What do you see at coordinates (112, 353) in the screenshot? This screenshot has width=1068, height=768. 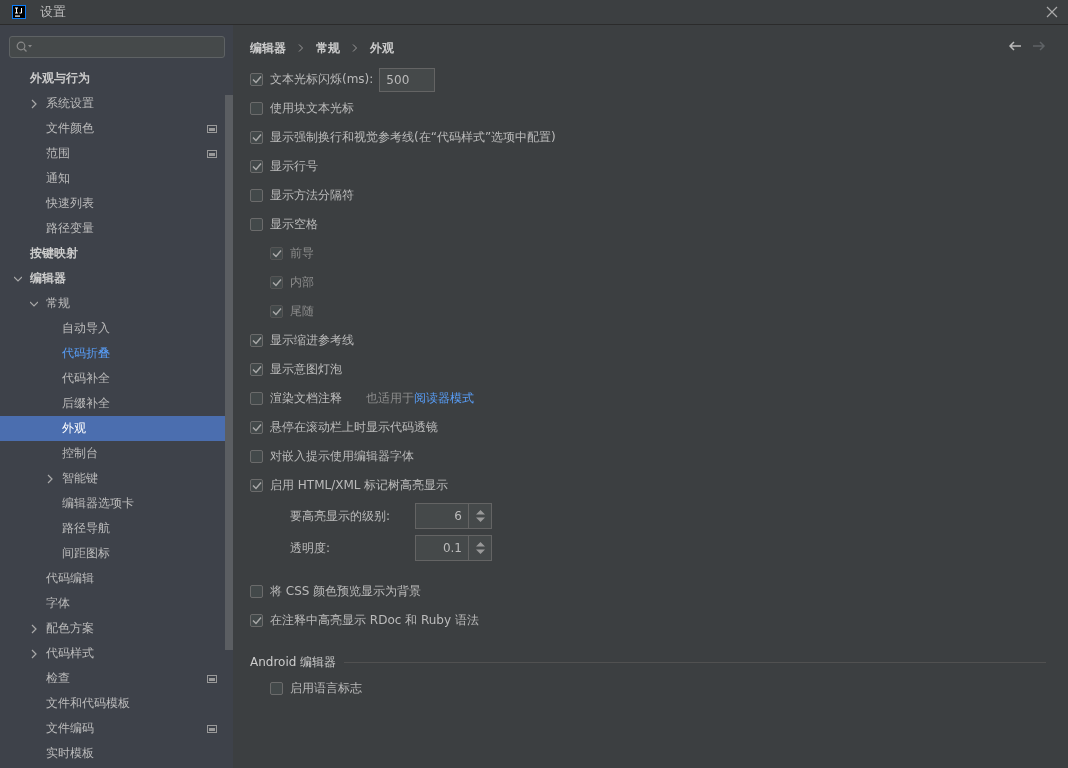 I see `sidebar-item: 代码折叠` at bounding box center [112, 353].